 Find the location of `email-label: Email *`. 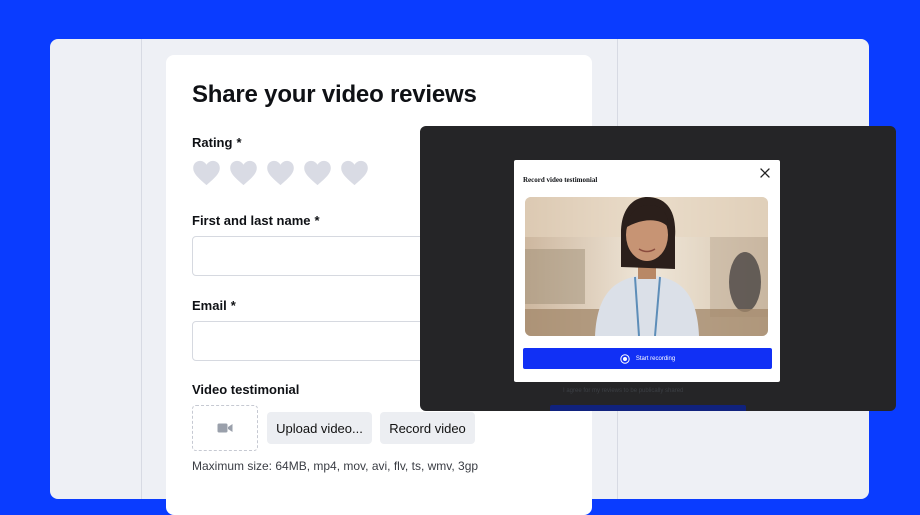

email-label: Email * is located at coordinates (214, 305).